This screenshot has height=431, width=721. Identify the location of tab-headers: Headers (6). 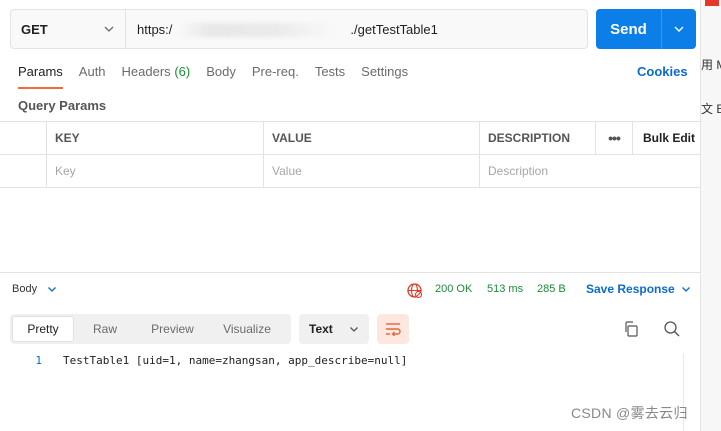
(156, 75).